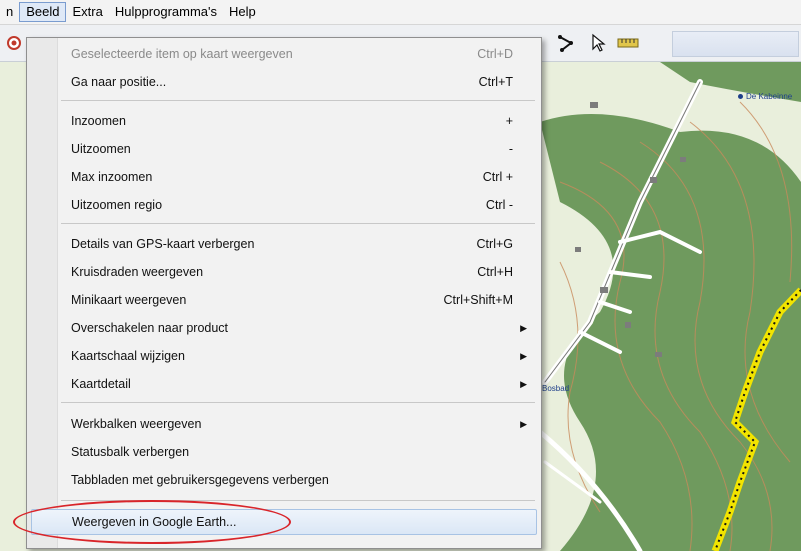 The image size is (801, 551). I want to click on record-icon, so click(14, 43).